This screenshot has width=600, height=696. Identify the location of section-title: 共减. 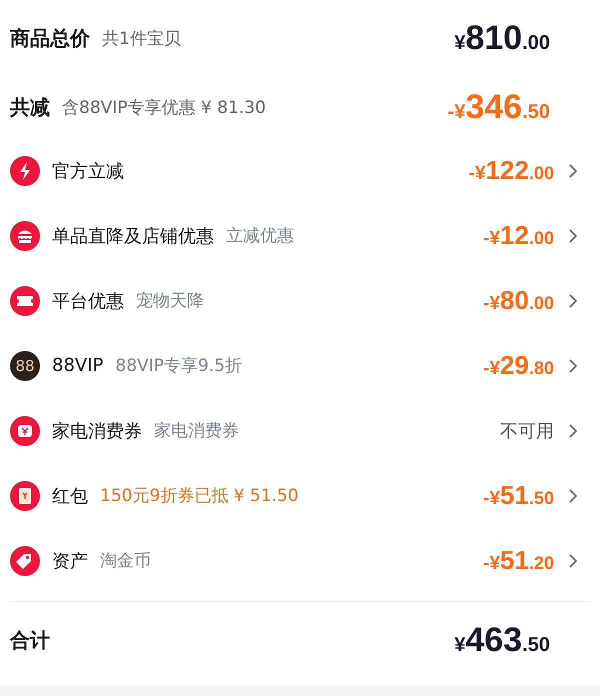
(30, 107).